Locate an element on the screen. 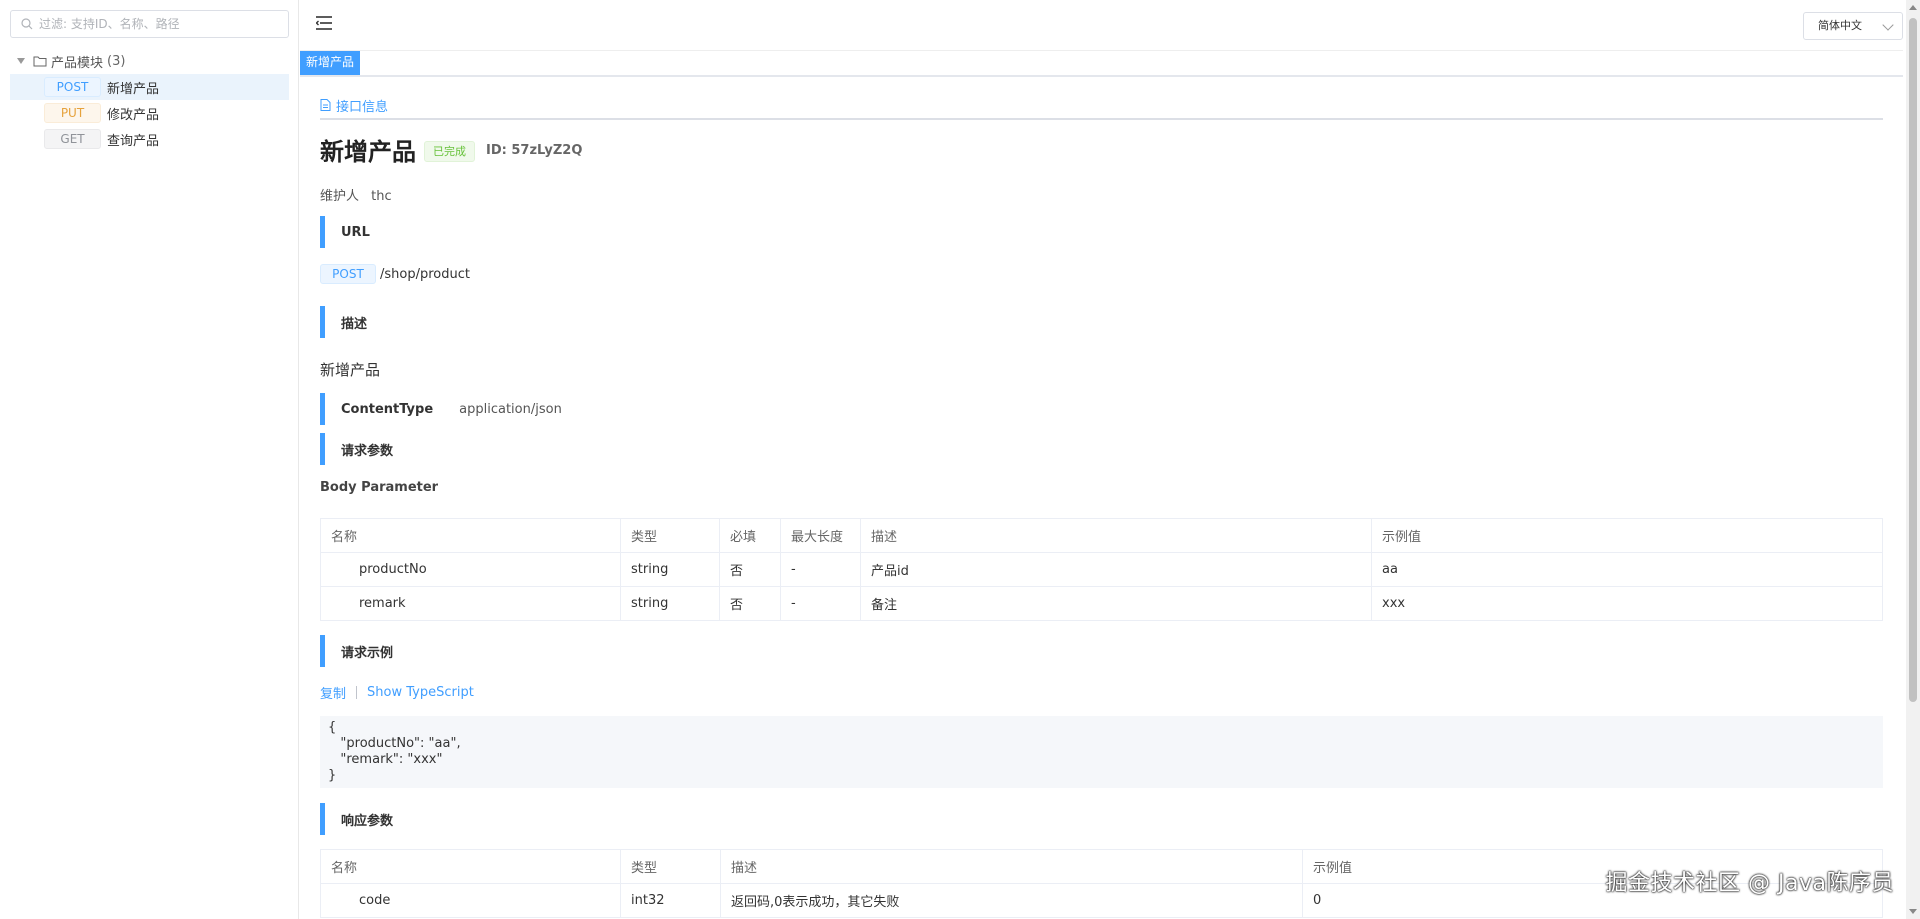 The width and height of the screenshot is (1920, 919). table-row: remark string 否 - 备注 xxx is located at coordinates (1101, 603).